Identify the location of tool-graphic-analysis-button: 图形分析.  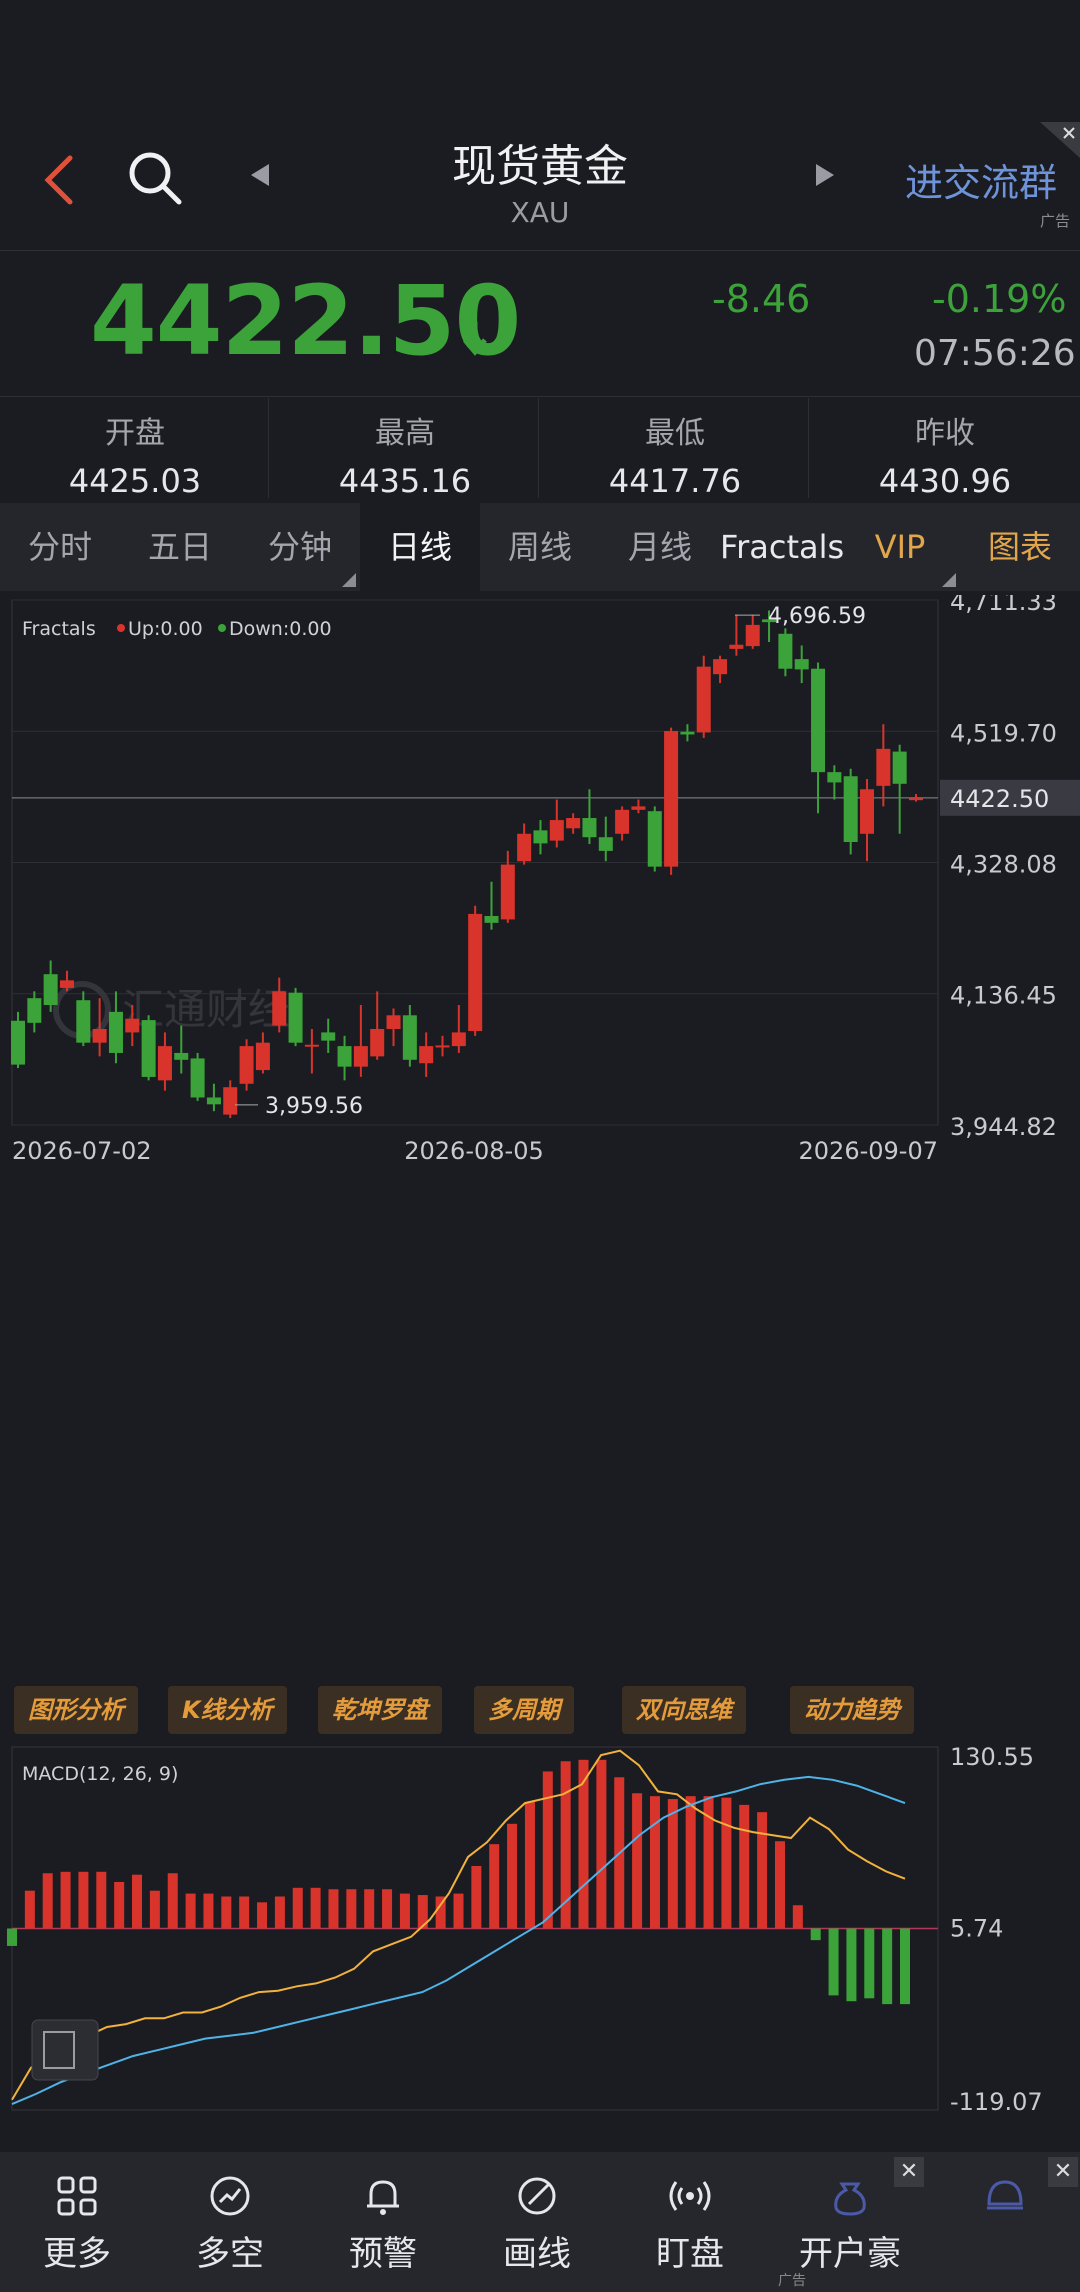
(76, 1710).